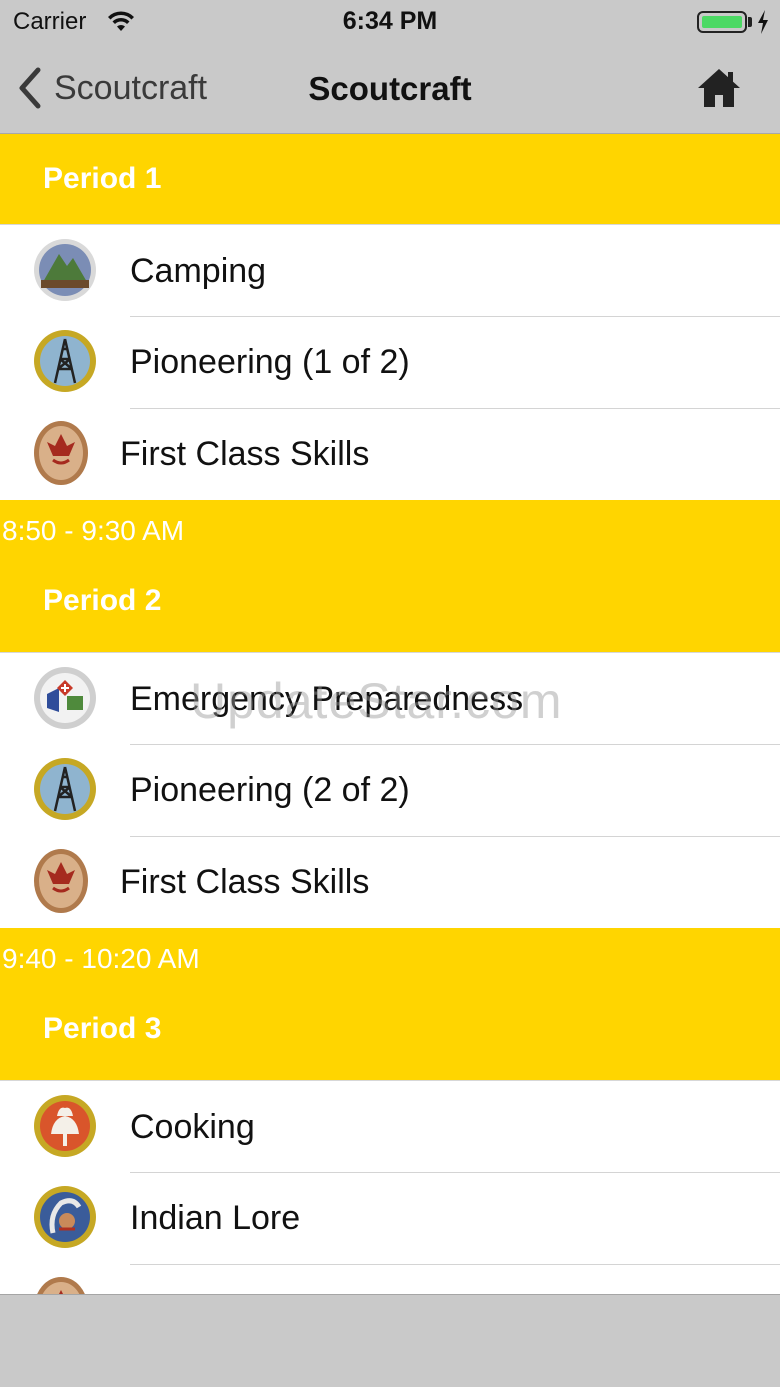  What do you see at coordinates (390, 179) in the screenshot?
I see `section-header: Period 1` at bounding box center [390, 179].